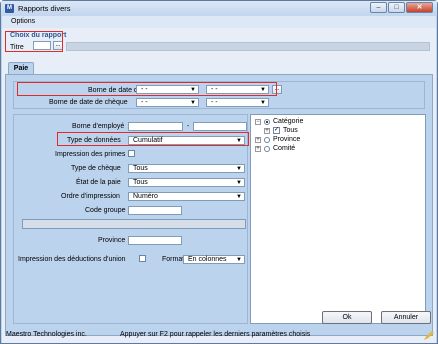  I want to click on format-combo: En colonnes ▼, so click(214, 259).